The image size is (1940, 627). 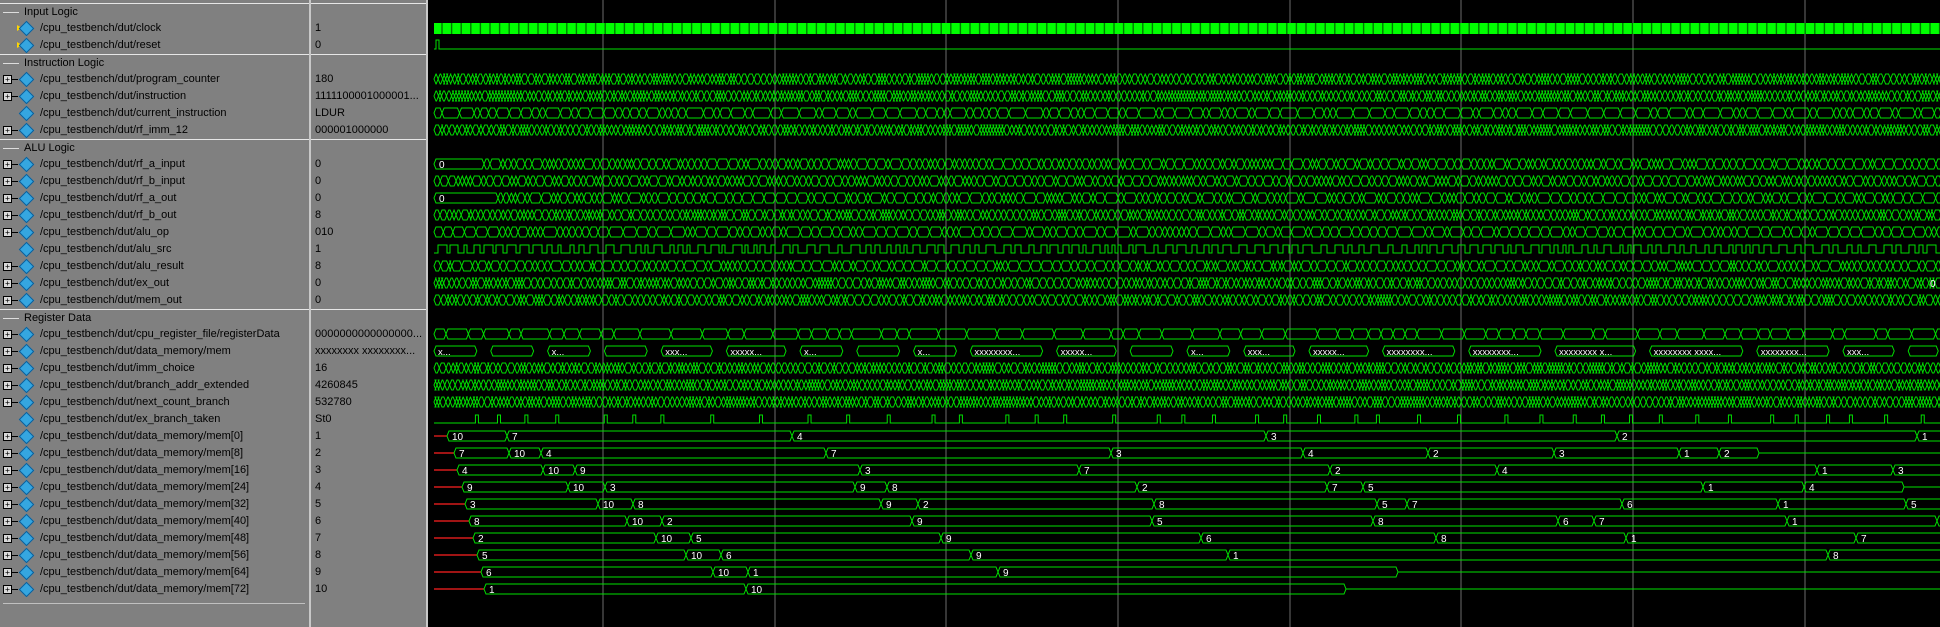 What do you see at coordinates (154, 62) in the screenshot?
I see `group-header-instruction: Instruction Logic` at bounding box center [154, 62].